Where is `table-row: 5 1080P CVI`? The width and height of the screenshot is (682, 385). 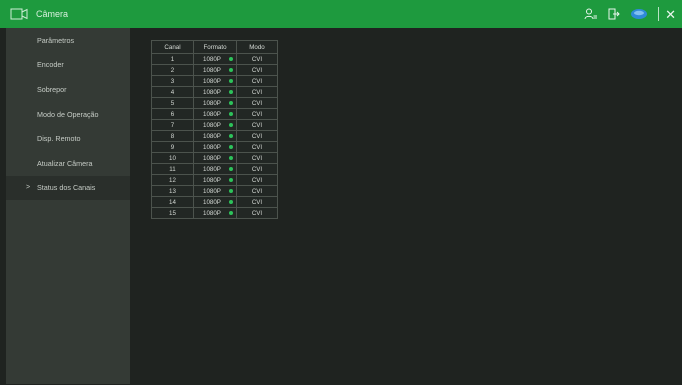 table-row: 5 1080P CVI is located at coordinates (214, 103).